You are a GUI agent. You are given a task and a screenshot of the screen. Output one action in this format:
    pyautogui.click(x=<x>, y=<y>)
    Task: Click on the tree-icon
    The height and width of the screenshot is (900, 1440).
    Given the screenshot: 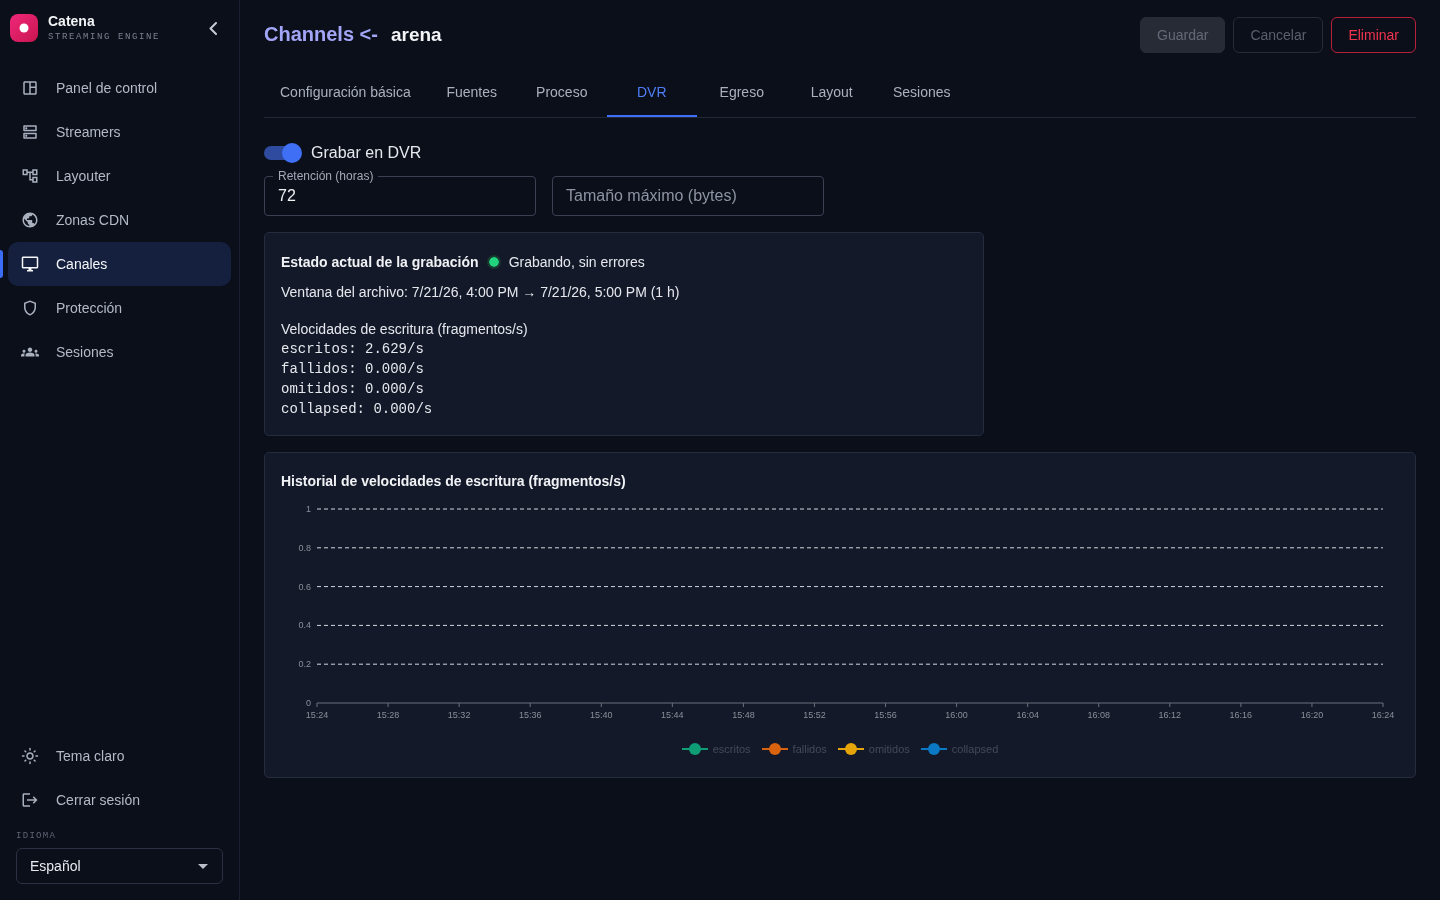 What is the action you would take?
    pyautogui.click(x=30, y=176)
    